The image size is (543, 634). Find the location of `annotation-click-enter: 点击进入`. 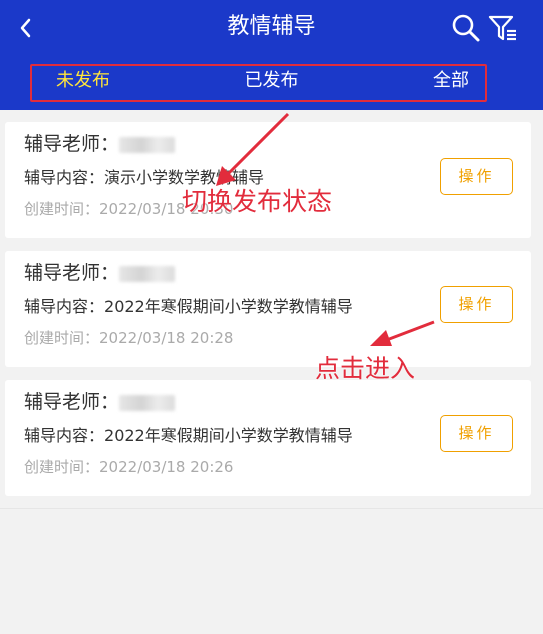

annotation-click-enter: 点击进入 is located at coordinates (365, 368).